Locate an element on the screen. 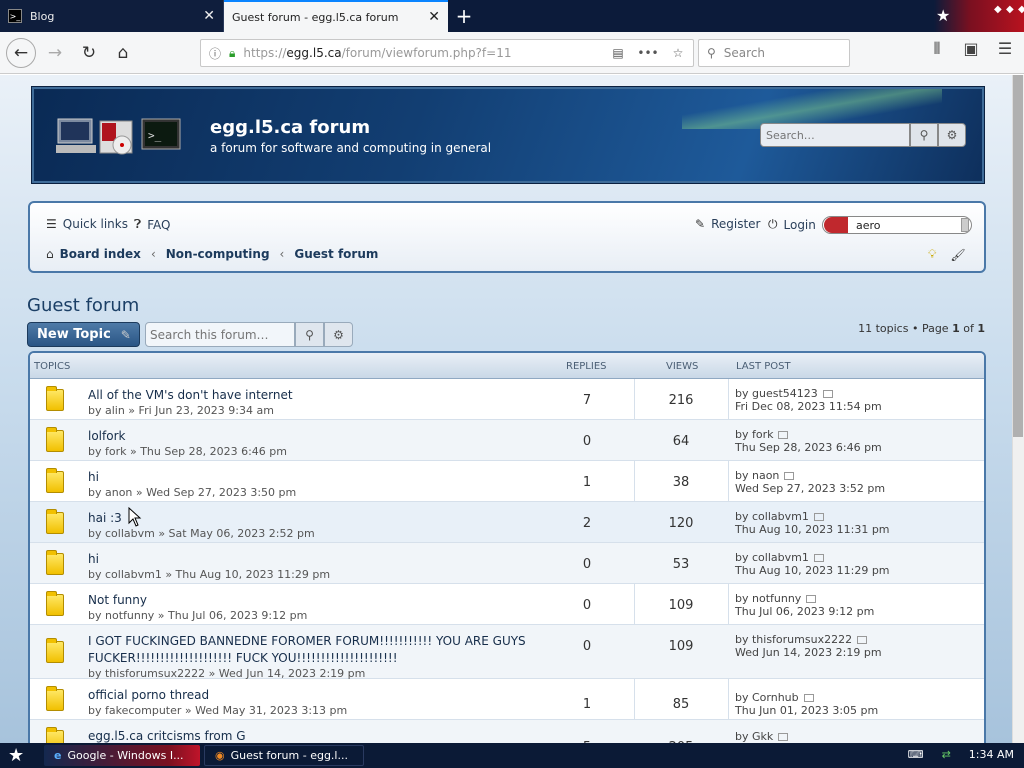 This screenshot has width=1024, height=768. breadcrumb-board-index: Board index is located at coordinates (100, 254).